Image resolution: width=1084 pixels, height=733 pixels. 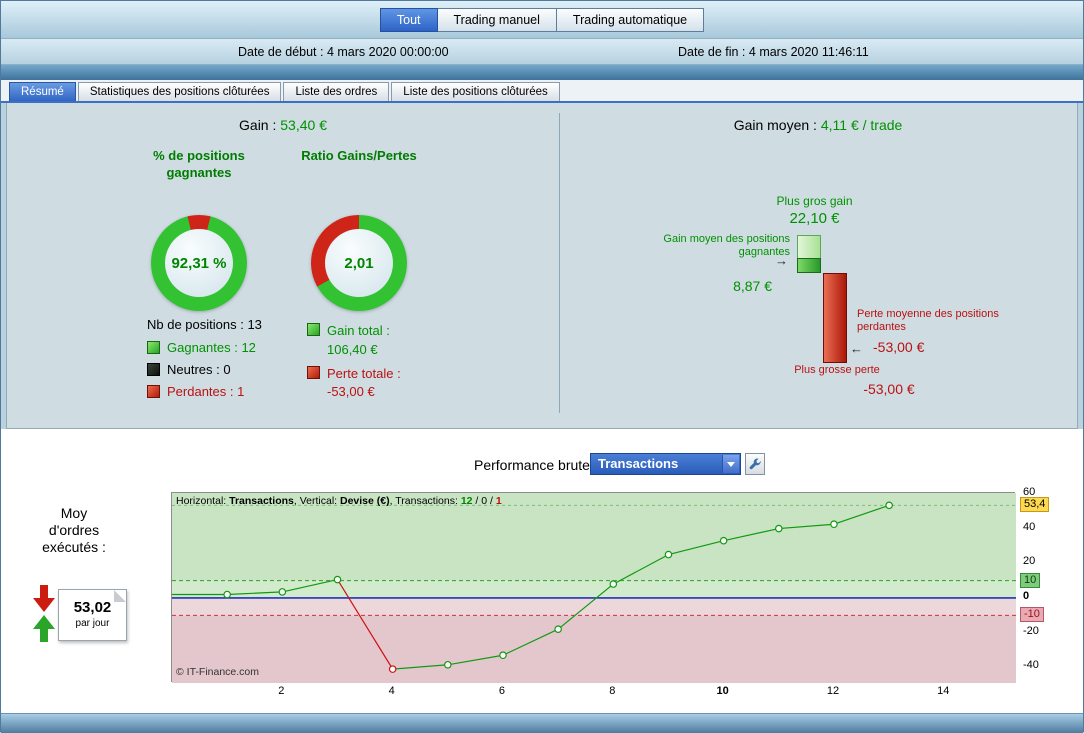 I want to click on gain-moyen-gagnantes-value: 8,87 €, so click(x=752, y=286).